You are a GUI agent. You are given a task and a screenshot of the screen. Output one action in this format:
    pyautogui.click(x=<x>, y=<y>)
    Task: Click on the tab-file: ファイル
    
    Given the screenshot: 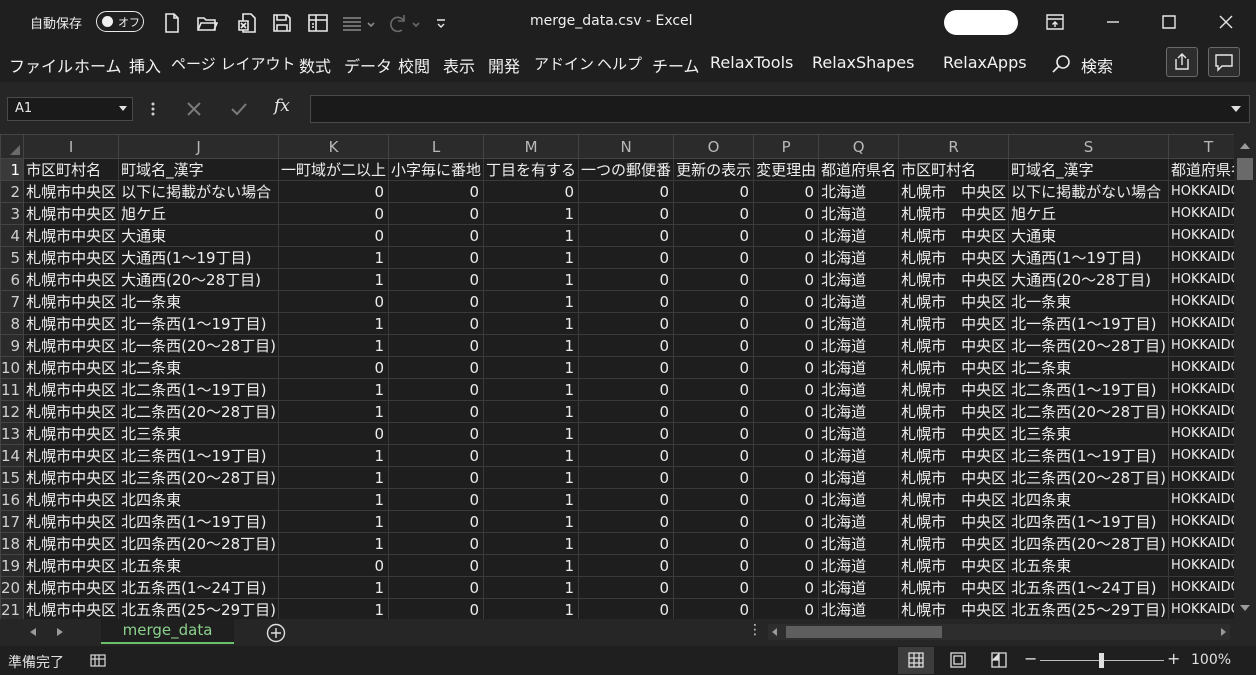 What is the action you would take?
    pyautogui.click(x=41, y=65)
    